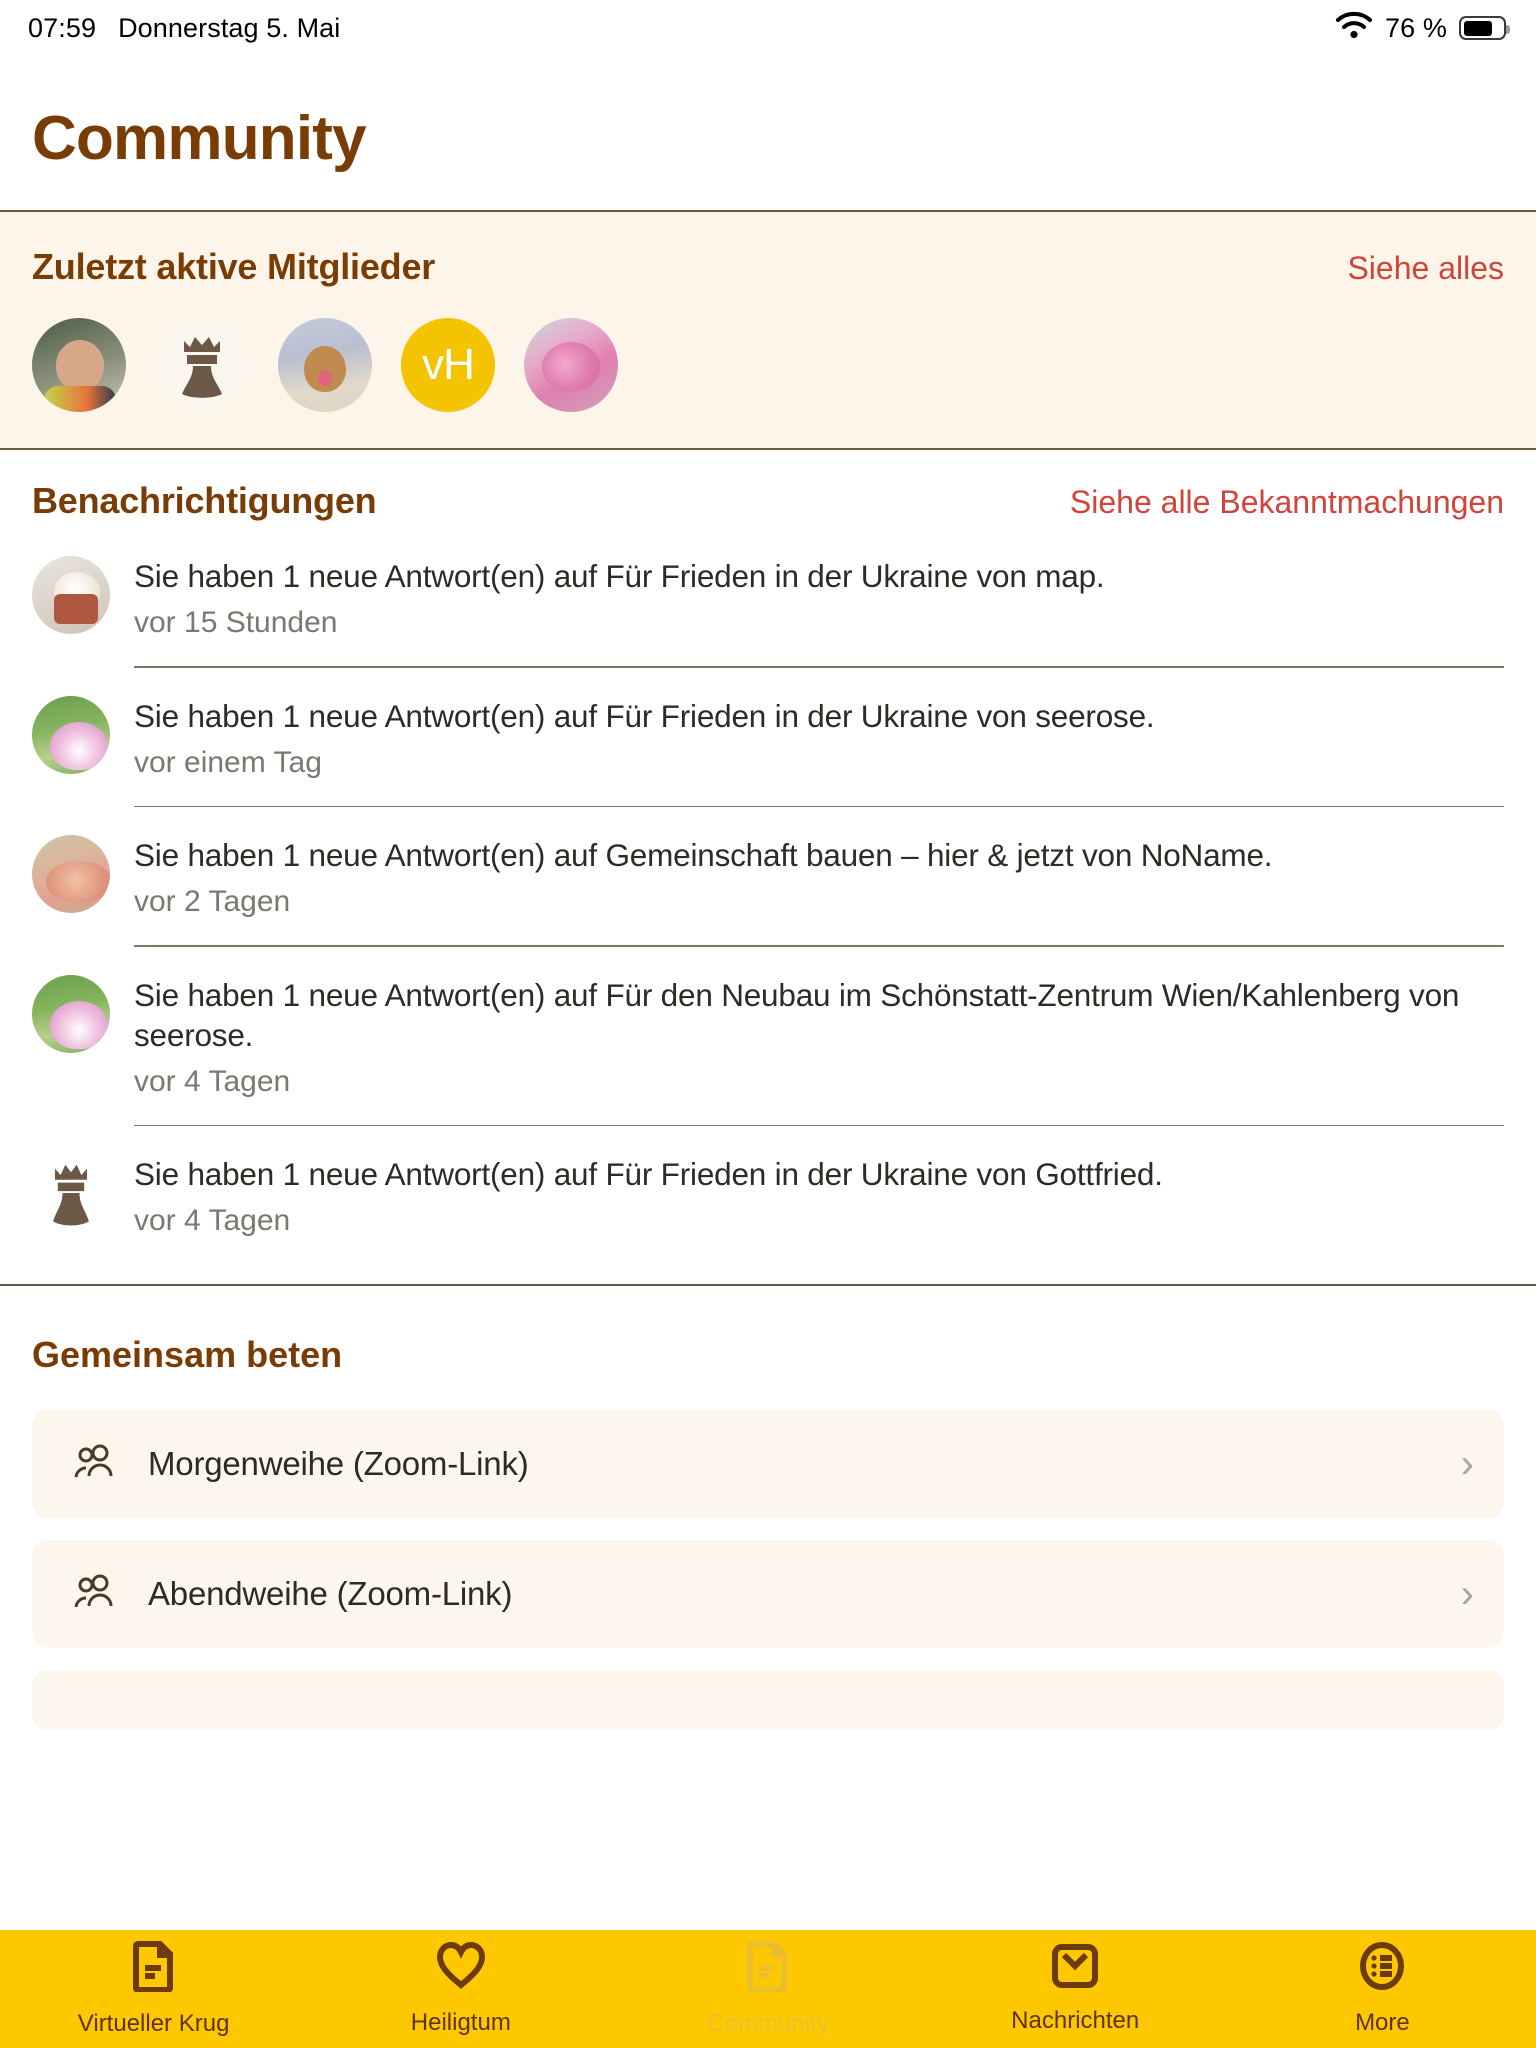 This screenshot has height=2048, width=1536. I want to click on see-all-members-link: Siehe alles, so click(1425, 268).